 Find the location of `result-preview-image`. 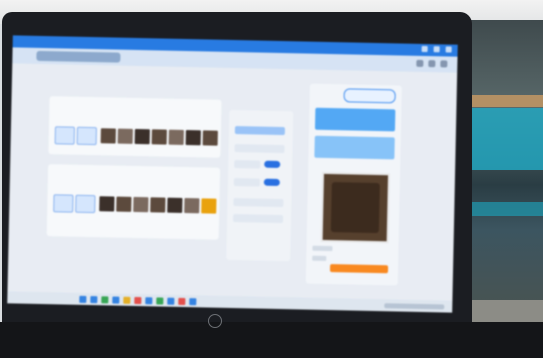

result-preview-image is located at coordinates (355, 207).